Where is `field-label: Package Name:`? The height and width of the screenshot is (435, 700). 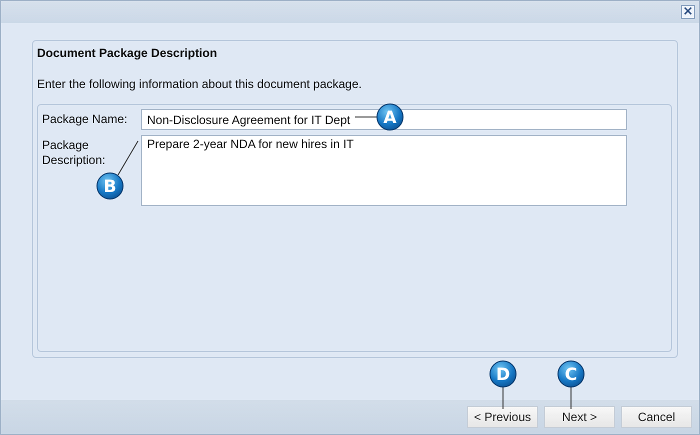 field-label: Package Name: is located at coordinates (85, 119).